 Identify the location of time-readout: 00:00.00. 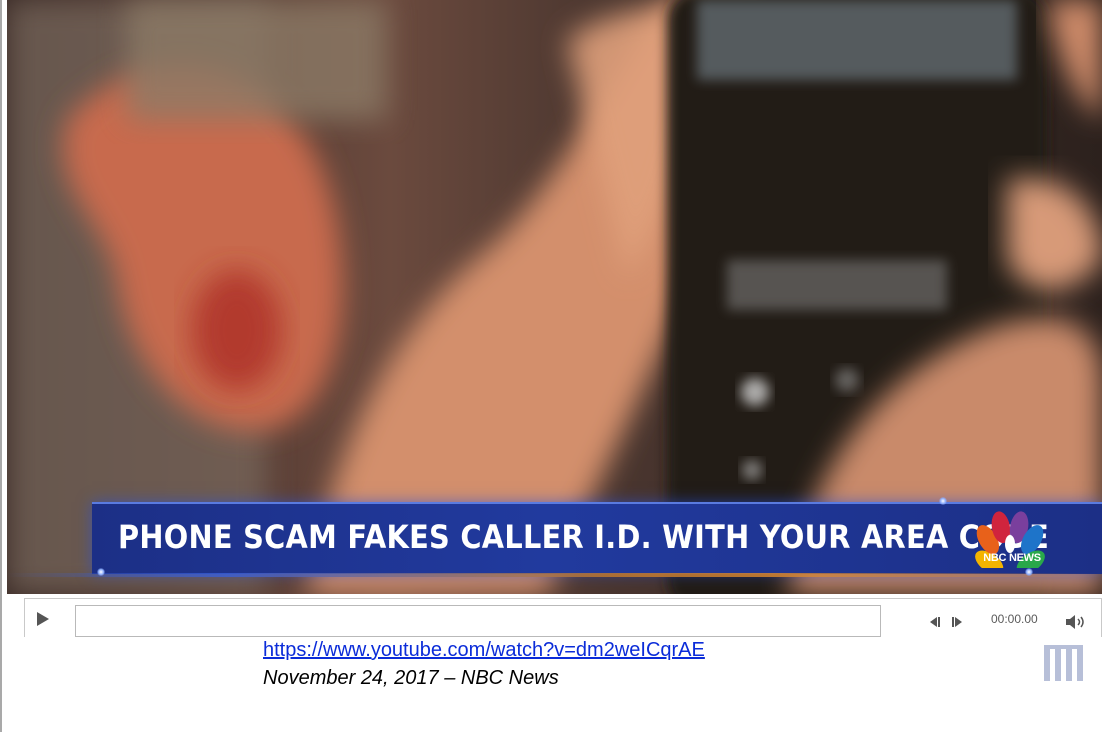
(1014, 619).